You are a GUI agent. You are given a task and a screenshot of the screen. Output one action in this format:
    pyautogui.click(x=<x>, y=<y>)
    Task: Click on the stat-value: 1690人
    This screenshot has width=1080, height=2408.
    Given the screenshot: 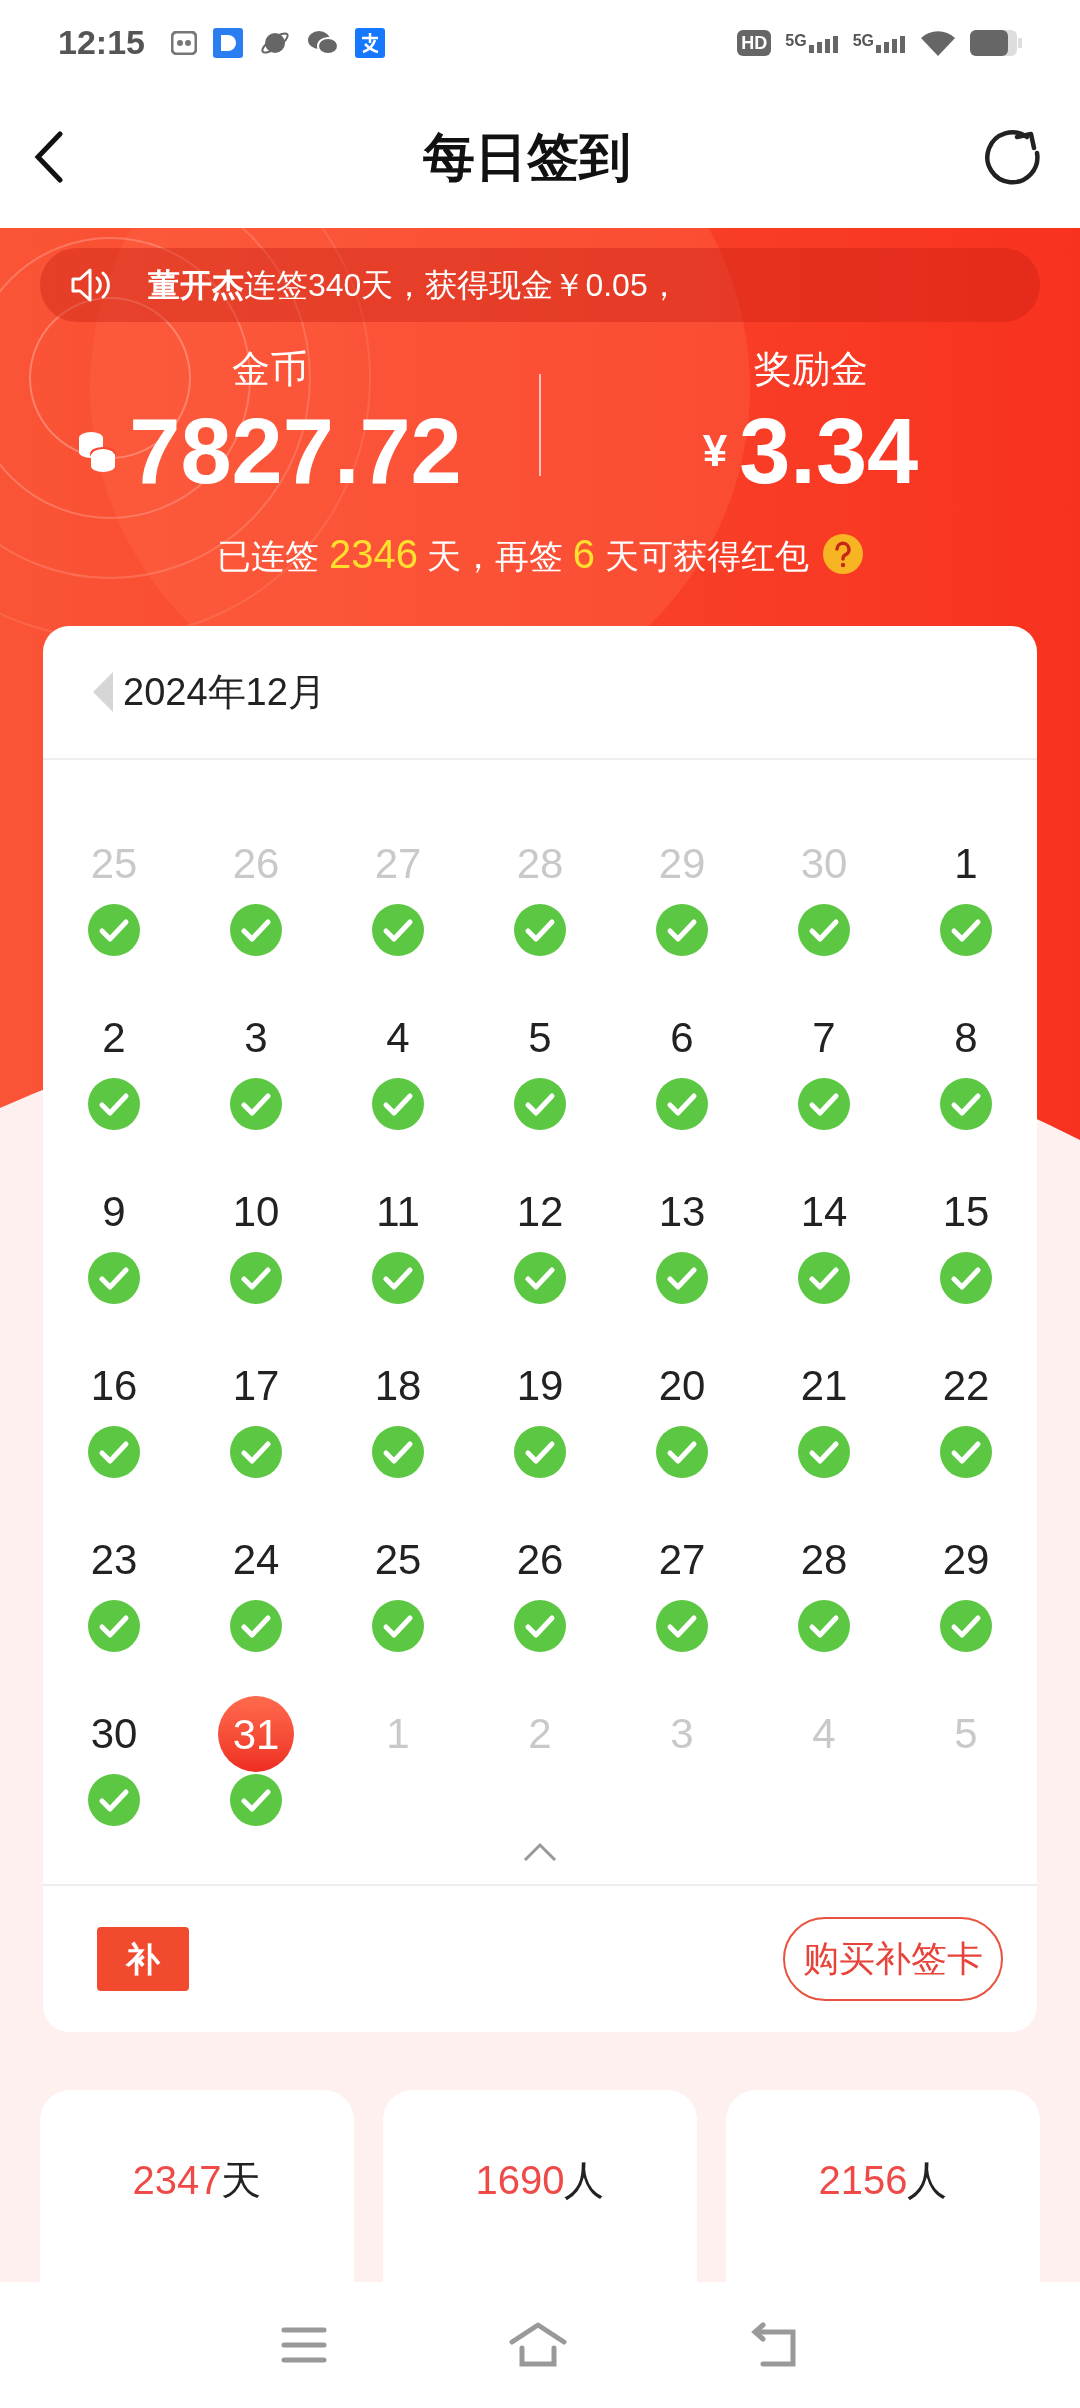 What is the action you would take?
    pyautogui.click(x=540, y=2180)
    